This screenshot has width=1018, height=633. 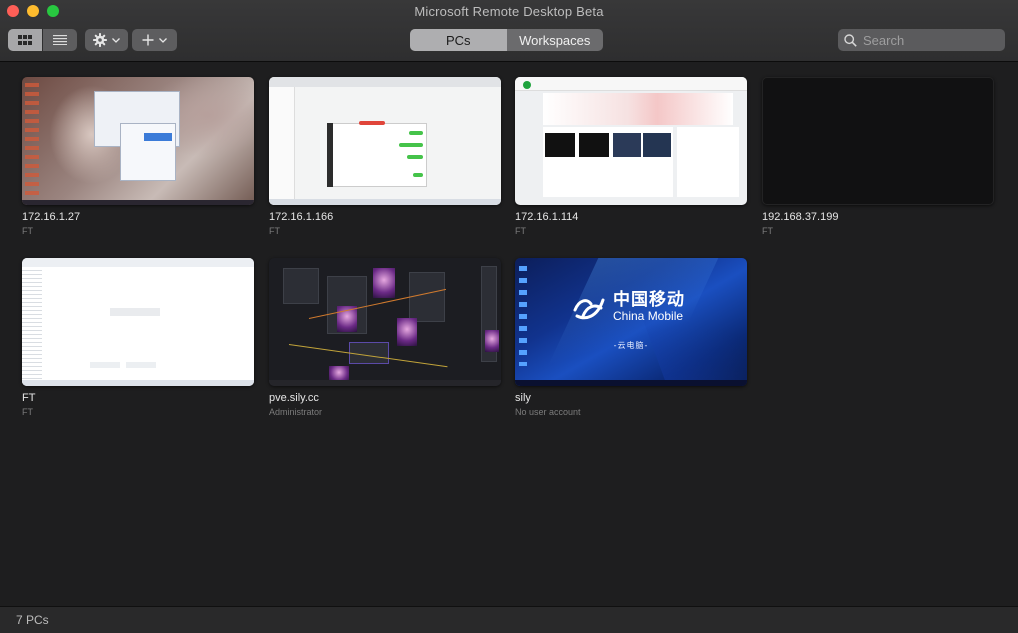 I want to click on pc-user-account: No user account, so click(x=548, y=412).